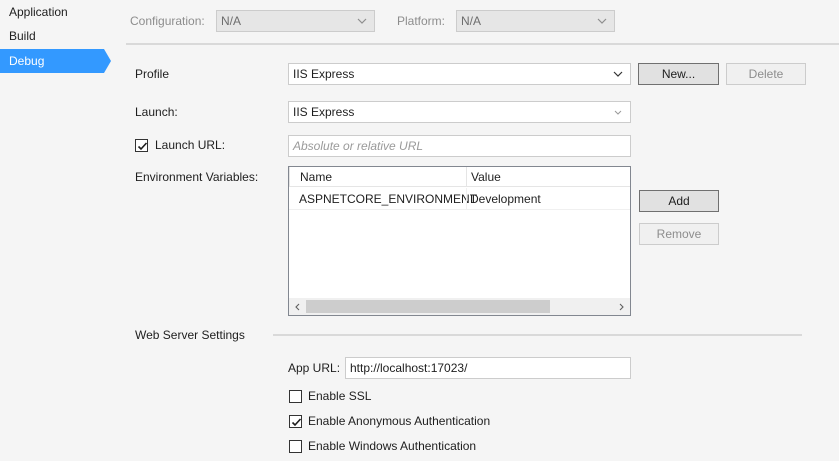  What do you see at coordinates (459, 146) in the screenshot?
I see `launch-url-input: Absolute or relative URL` at bounding box center [459, 146].